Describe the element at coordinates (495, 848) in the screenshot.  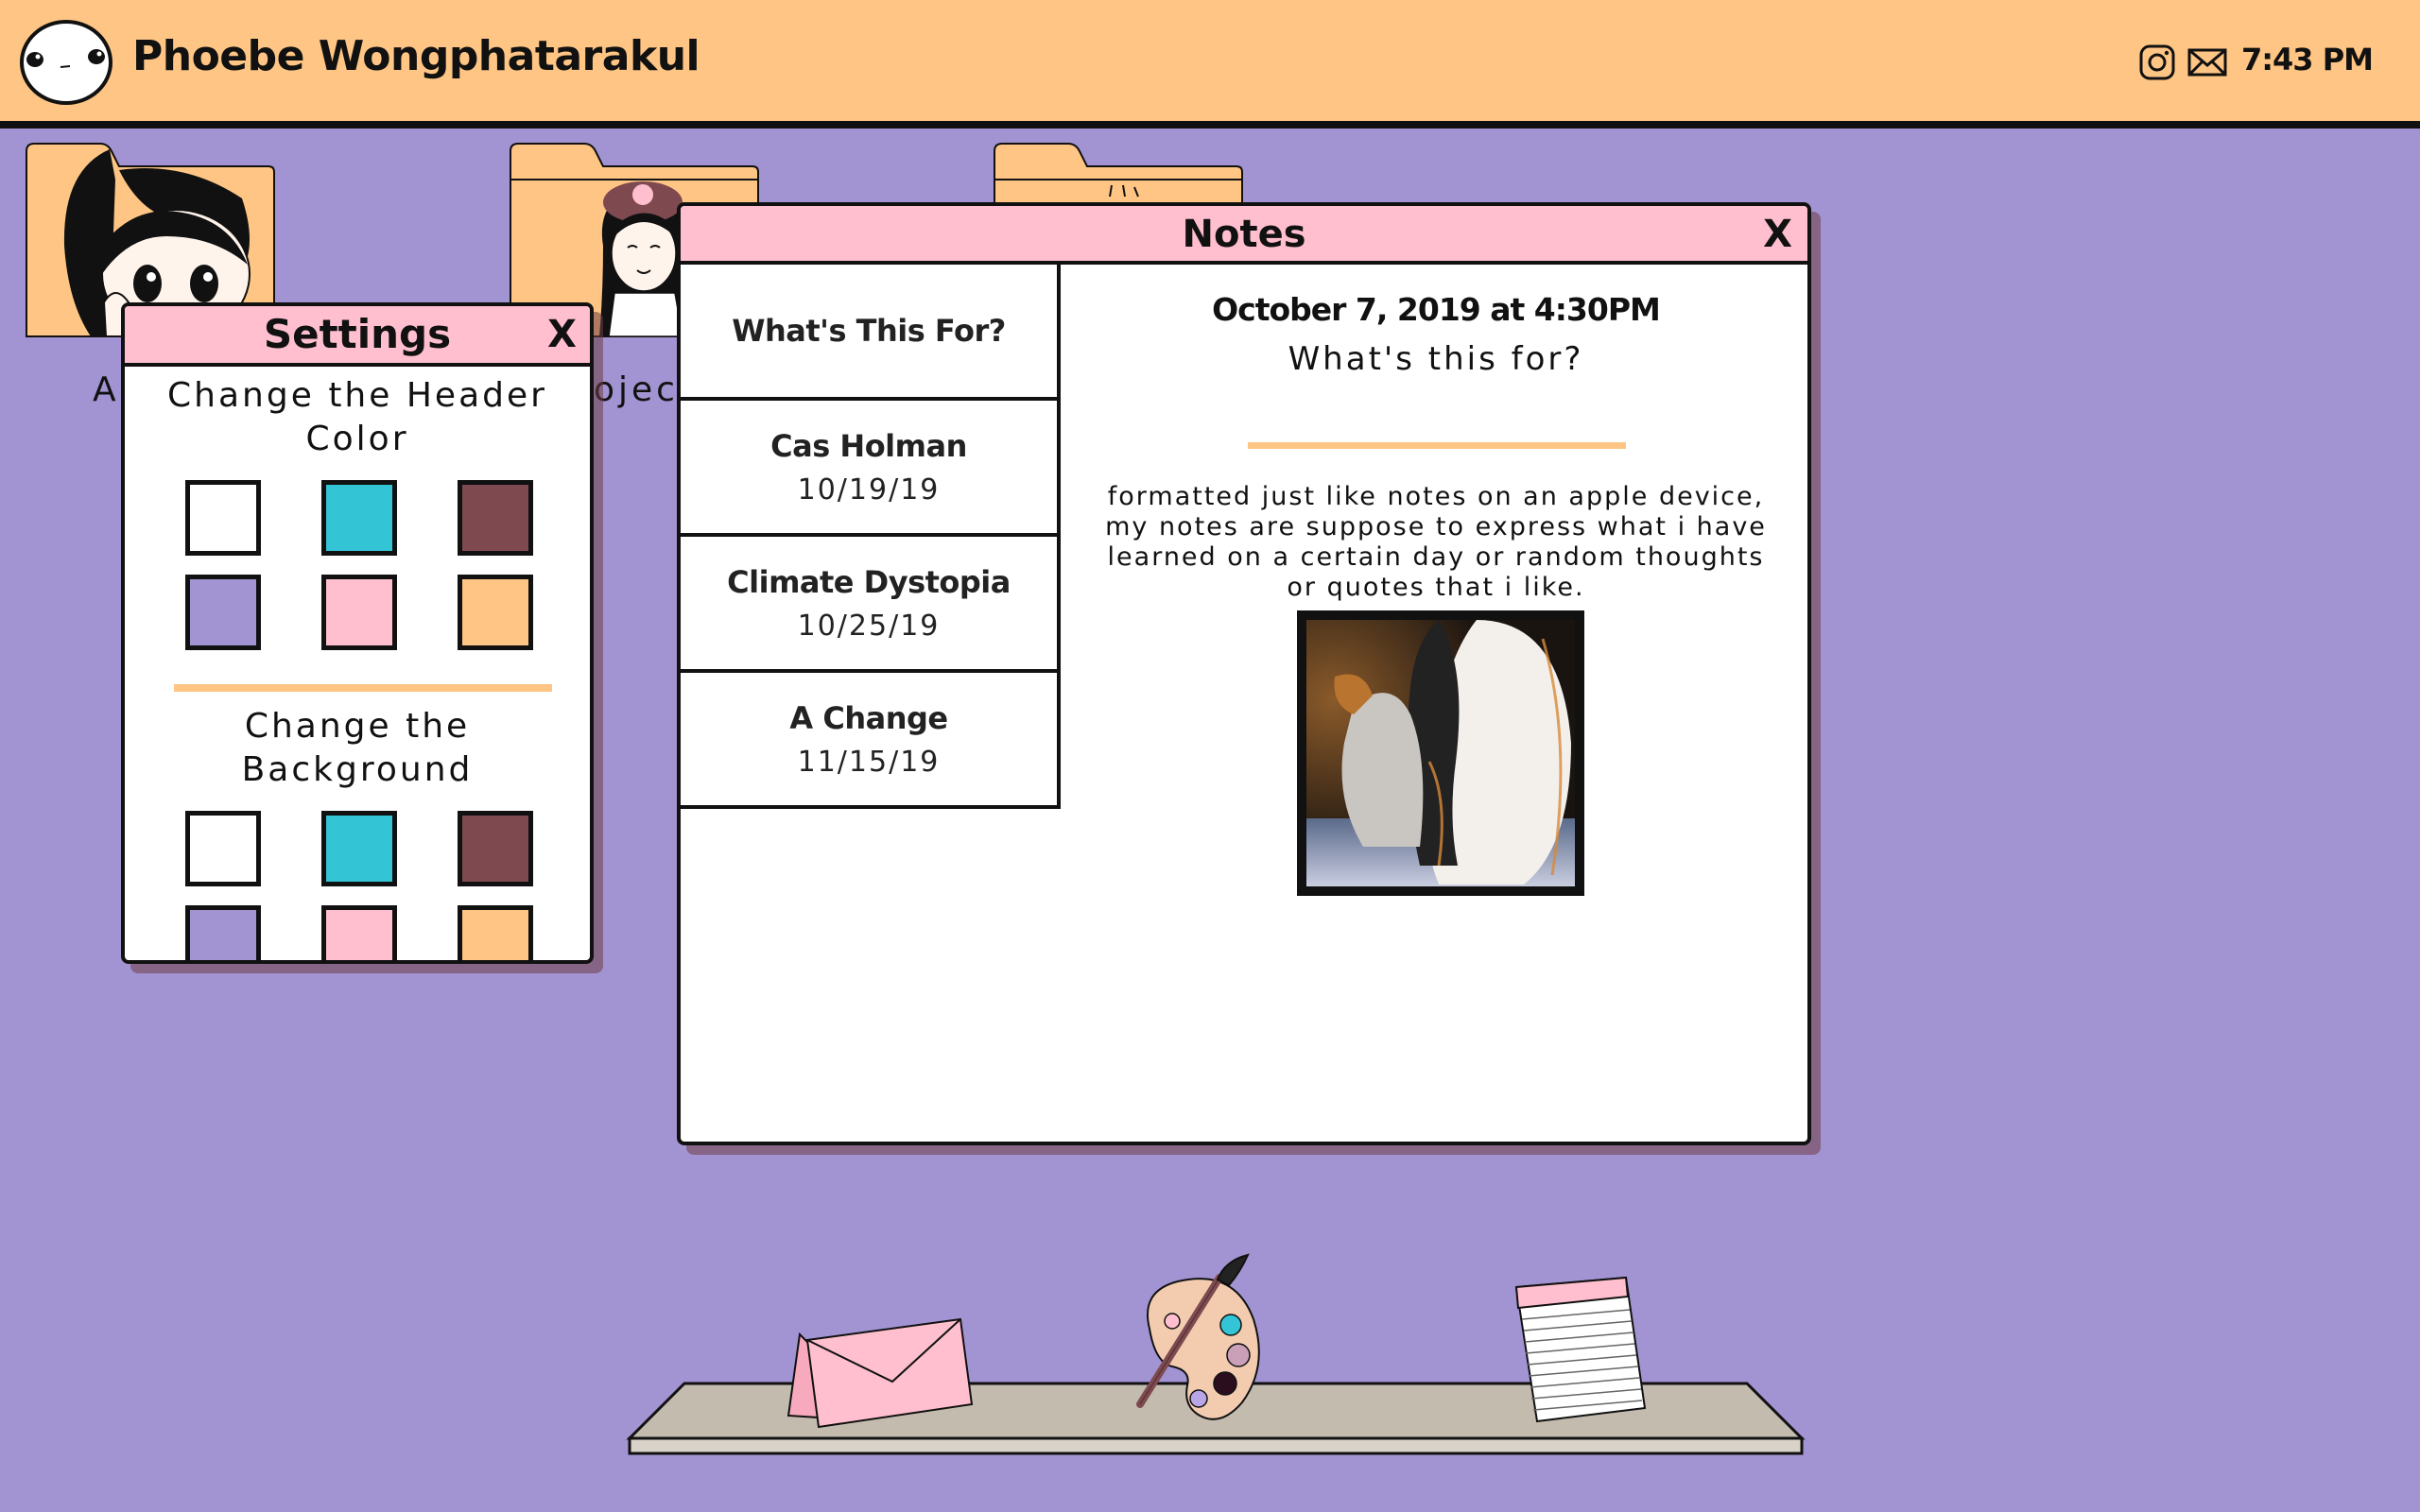
I see `background-swatch-maroon` at that location.